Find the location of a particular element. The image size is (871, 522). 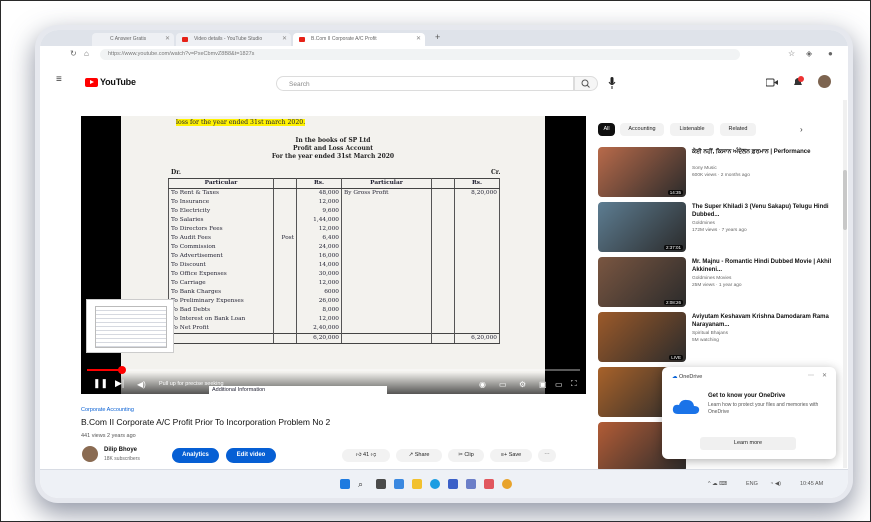

recommended-channel: Sony Music is located at coordinates (704, 168).